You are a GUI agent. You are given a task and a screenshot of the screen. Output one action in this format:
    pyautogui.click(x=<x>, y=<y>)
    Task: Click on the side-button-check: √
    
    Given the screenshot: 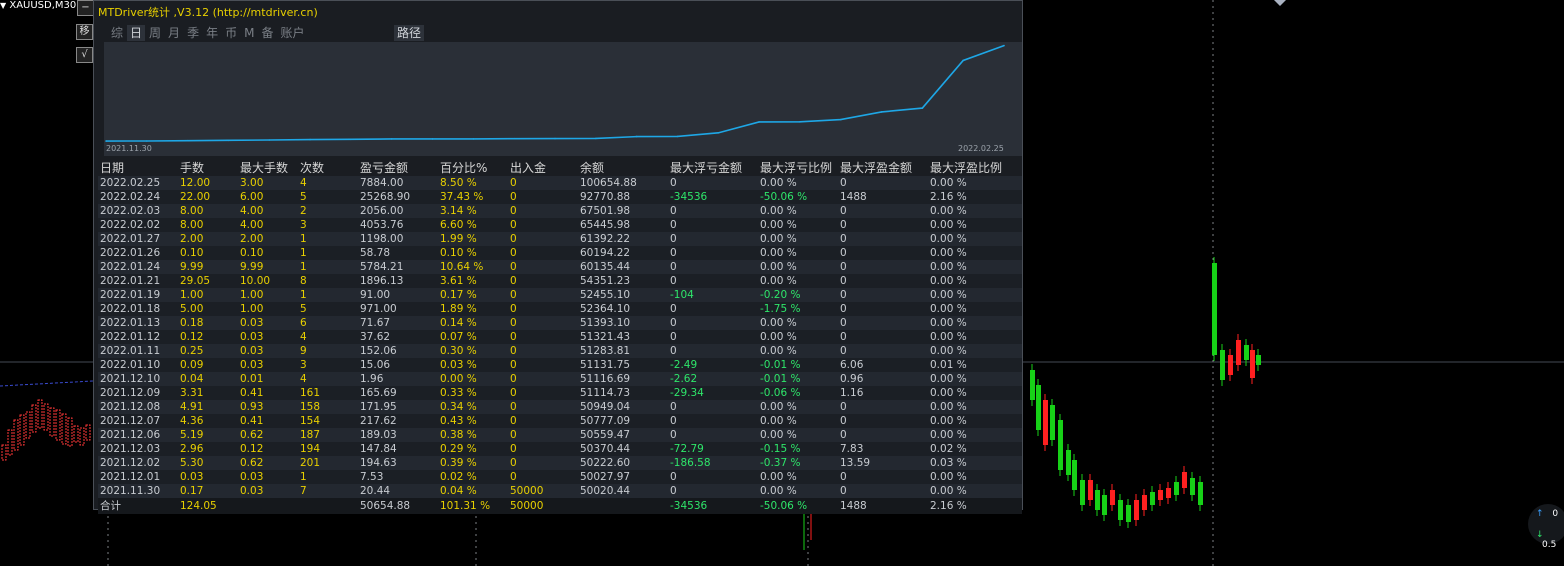 What is the action you would take?
    pyautogui.click(x=84, y=55)
    